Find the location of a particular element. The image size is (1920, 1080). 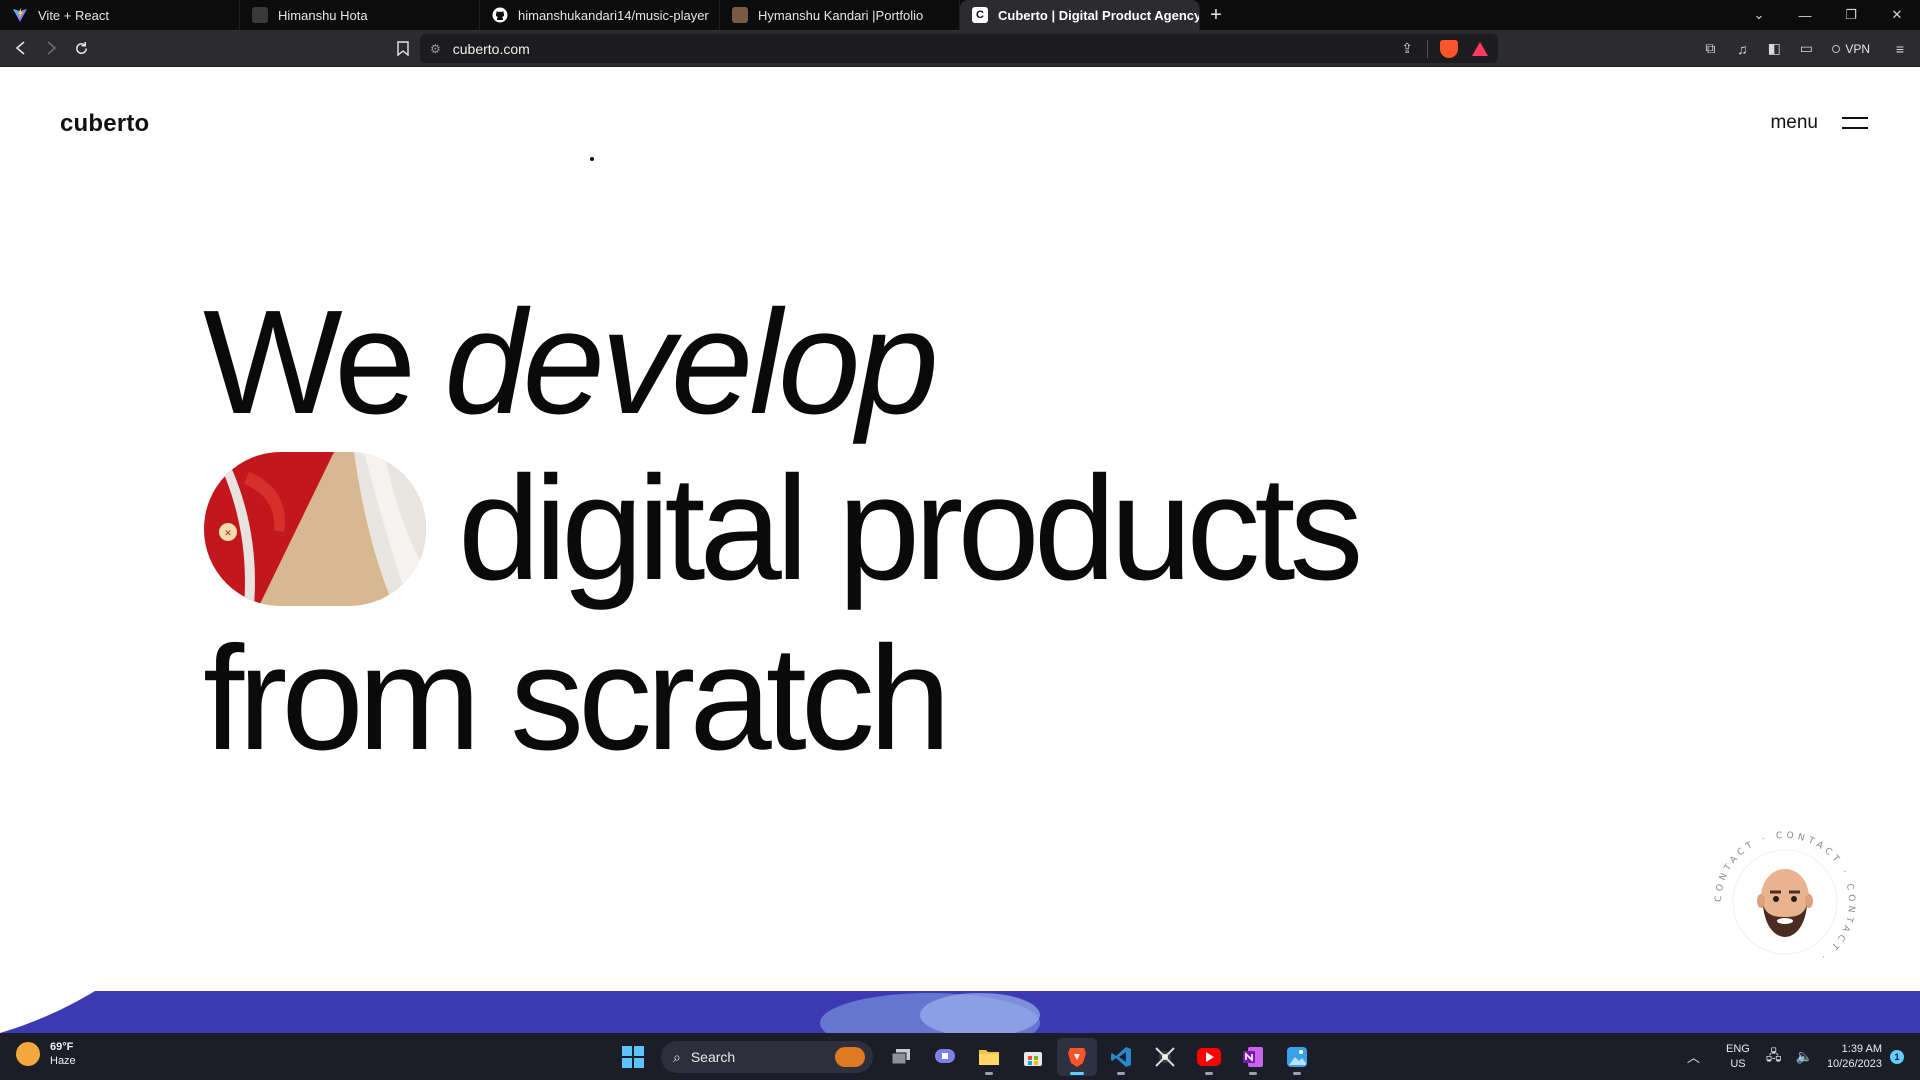

forward-button is located at coordinates (51, 48).